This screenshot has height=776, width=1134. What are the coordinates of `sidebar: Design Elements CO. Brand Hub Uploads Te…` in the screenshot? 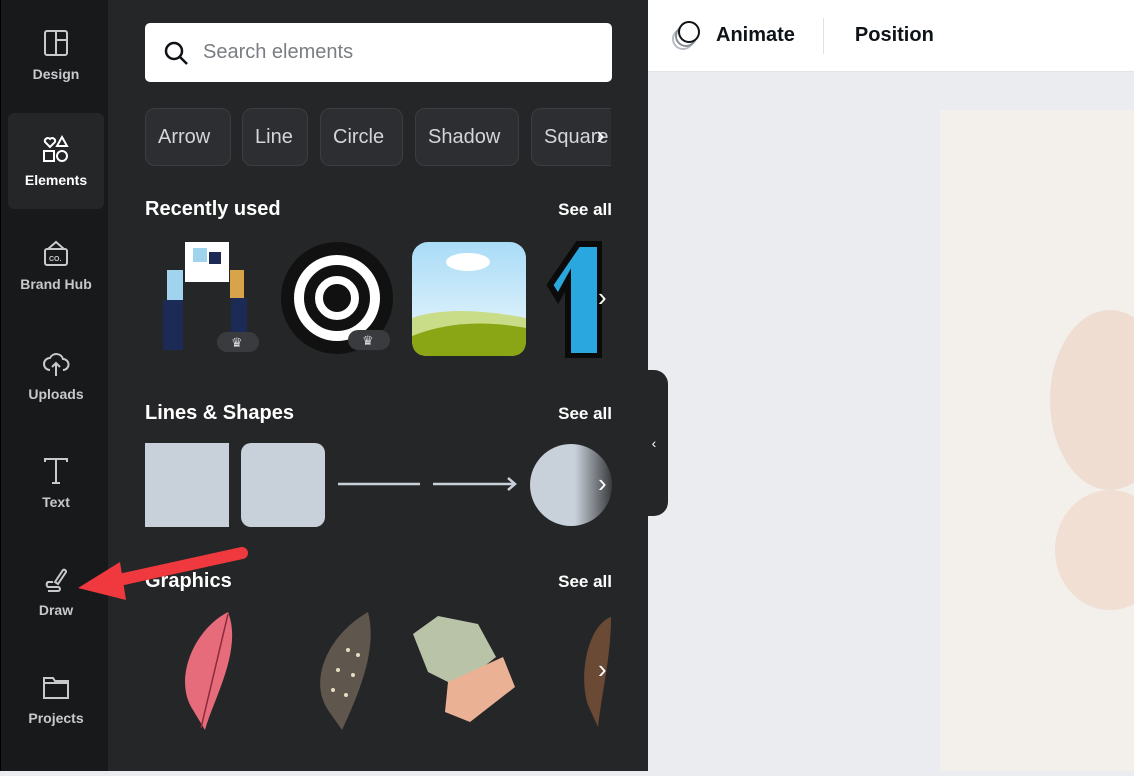 It's located at (54, 385).